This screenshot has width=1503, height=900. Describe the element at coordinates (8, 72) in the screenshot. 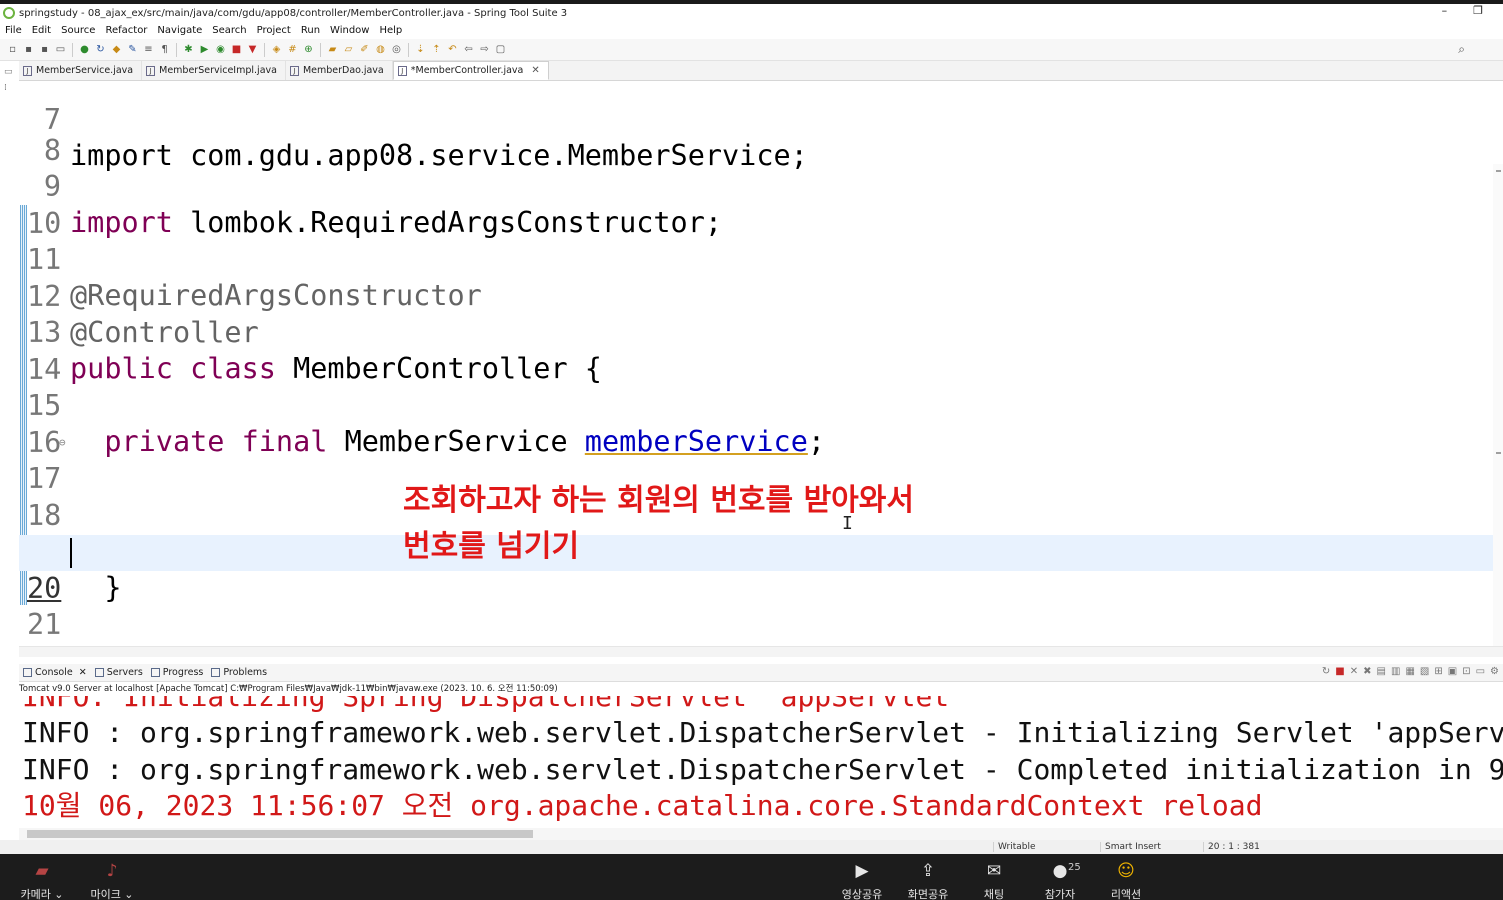

I see `restore-view-icon: ▭` at that location.